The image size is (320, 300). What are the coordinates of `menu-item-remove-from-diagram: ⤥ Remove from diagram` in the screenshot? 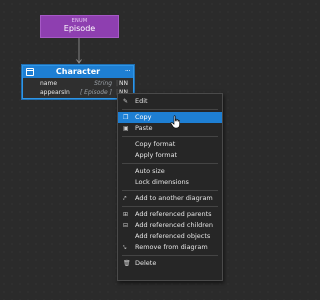 It's located at (170, 247).